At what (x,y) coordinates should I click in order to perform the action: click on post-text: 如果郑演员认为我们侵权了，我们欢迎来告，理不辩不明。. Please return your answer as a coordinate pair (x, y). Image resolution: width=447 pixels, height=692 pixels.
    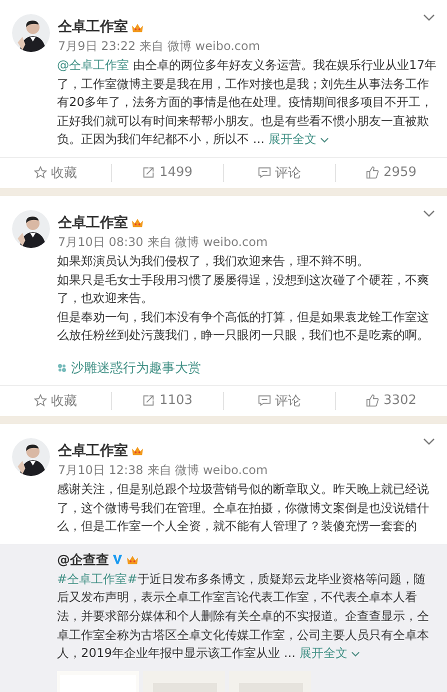
    Looking at the image, I should click on (213, 261).